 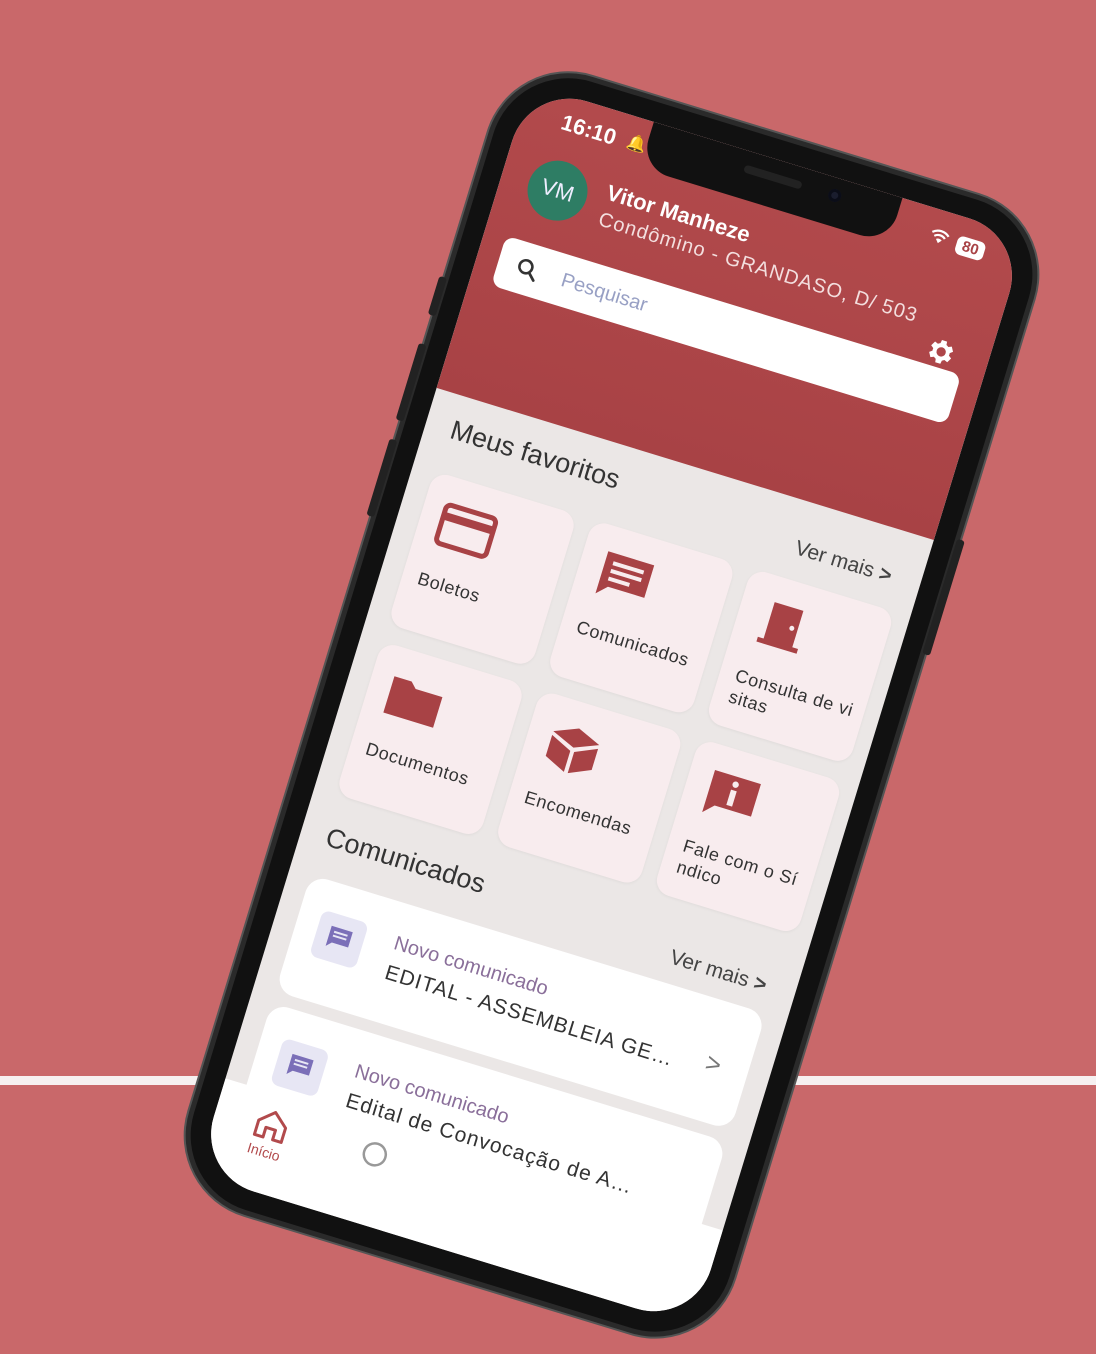 I want to click on door-icon, so click(x=783, y=627).